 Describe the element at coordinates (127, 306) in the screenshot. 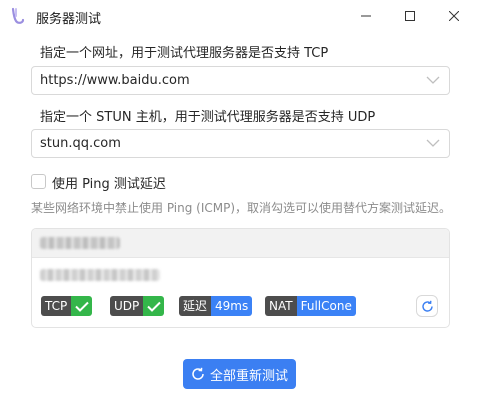

I see `udp-badge-key: UDP` at that location.